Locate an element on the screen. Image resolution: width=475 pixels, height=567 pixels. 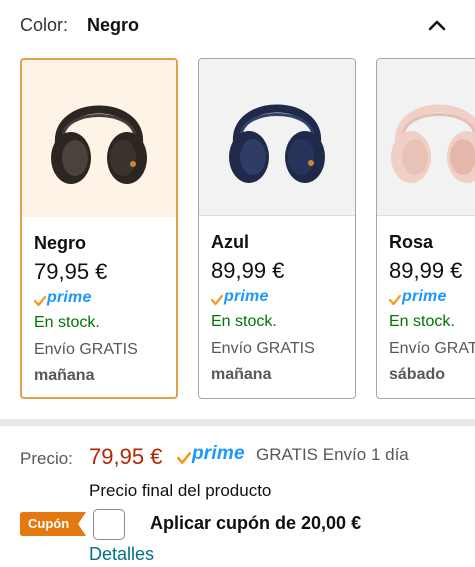
buybox-price: 79,95 € is located at coordinates (126, 456).